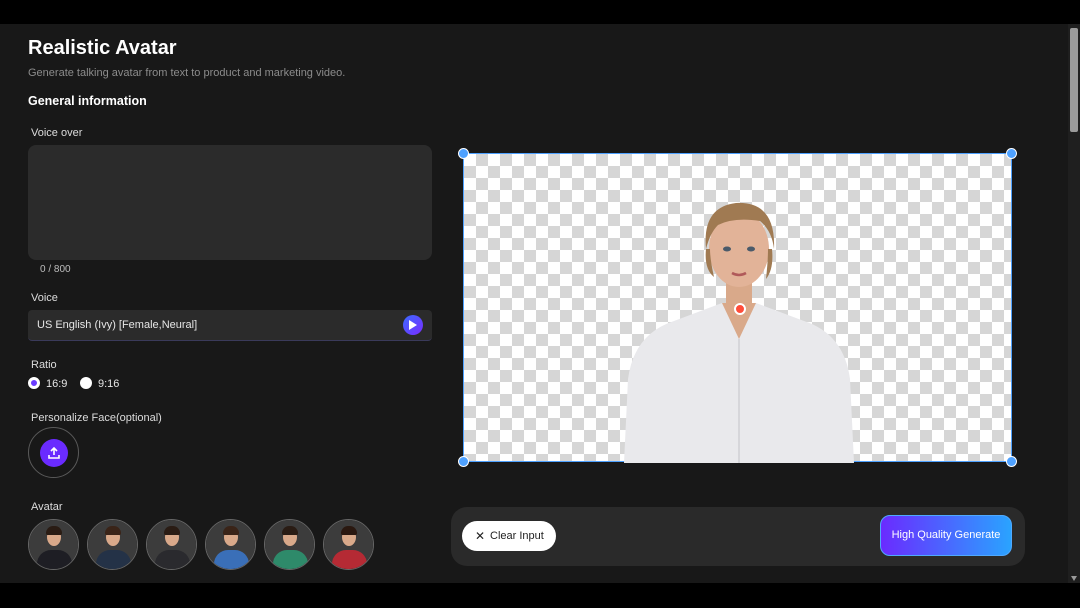 This screenshot has height=608, width=1080. What do you see at coordinates (112, 544) in the screenshot?
I see `avatar-man-blue-suit` at bounding box center [112, 544].